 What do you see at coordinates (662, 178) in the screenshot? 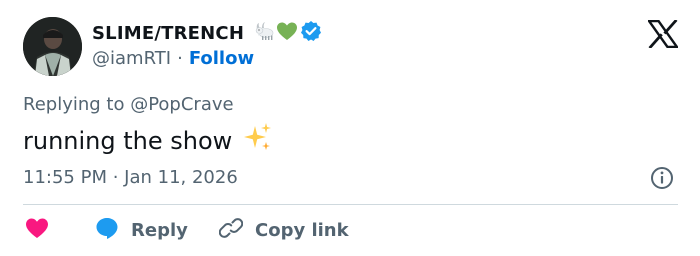
I see `info-icon` at bounding box center [662, 178].